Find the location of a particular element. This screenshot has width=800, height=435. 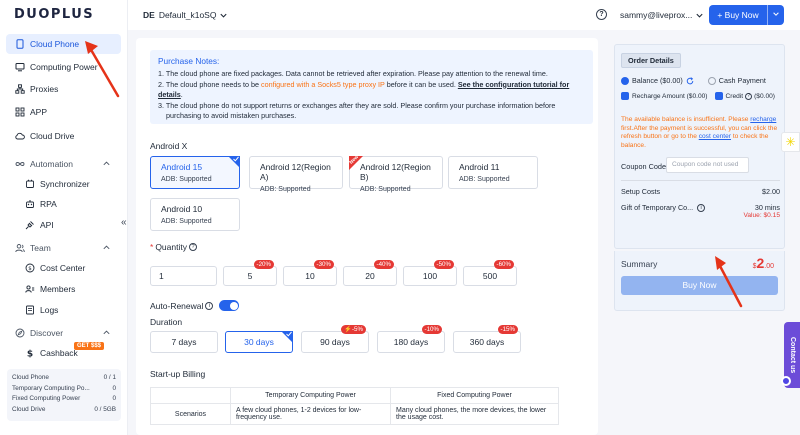

sidebar-item-label: API is located at coordinates (47, 225).